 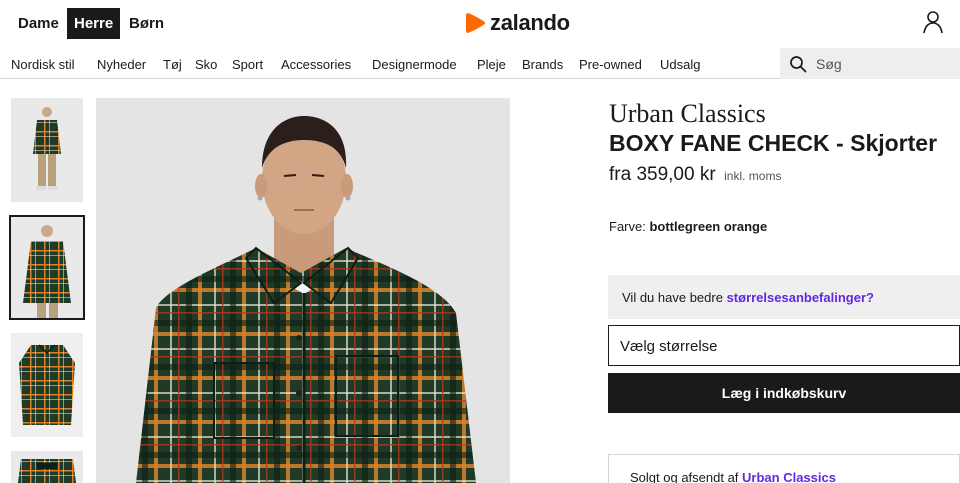 I want to click on gender-tab-dame: Dame, so click(x=38, y=23).